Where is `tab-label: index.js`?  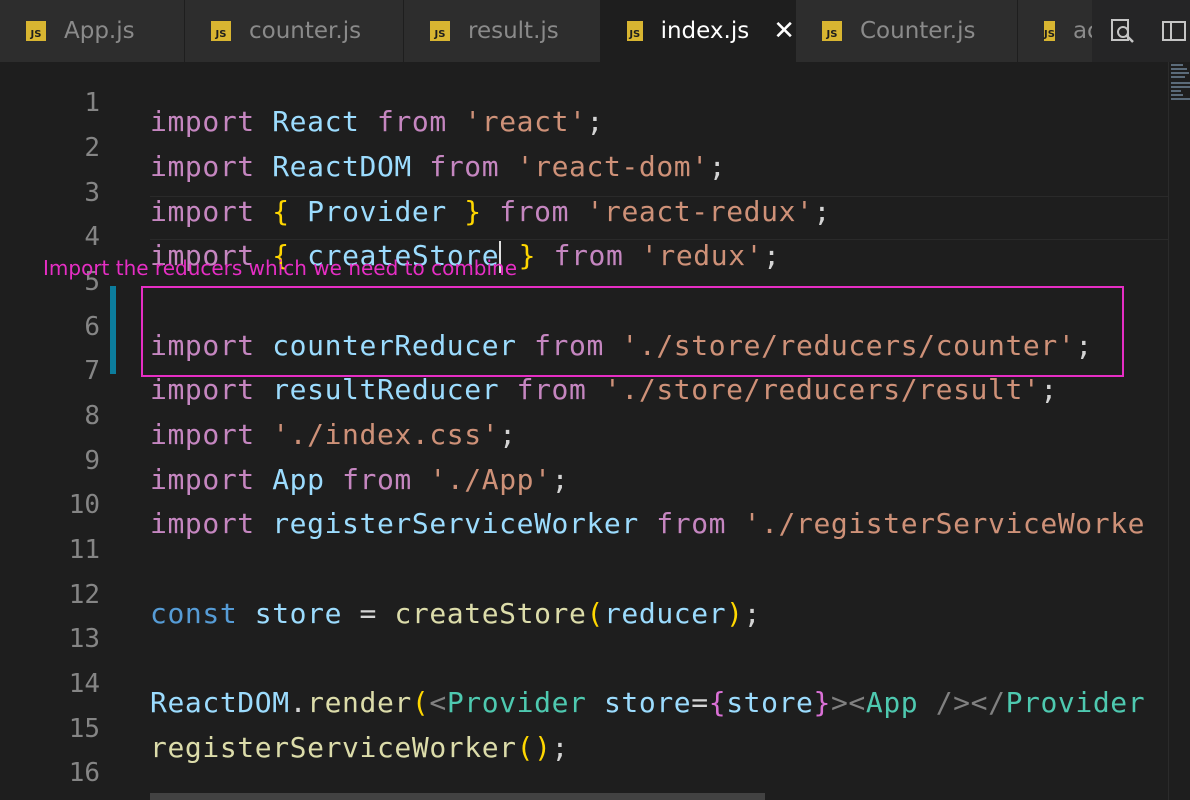
tab-label: index.js is located at coordinates (705, 31).